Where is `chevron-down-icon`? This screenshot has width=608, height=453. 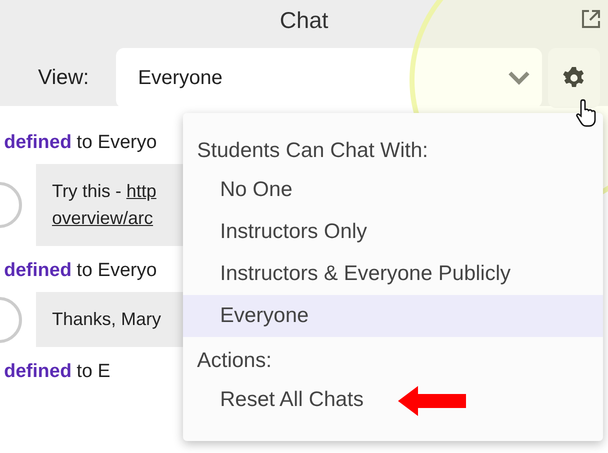 chevron-down-icon is located at coordinates (519, 78).